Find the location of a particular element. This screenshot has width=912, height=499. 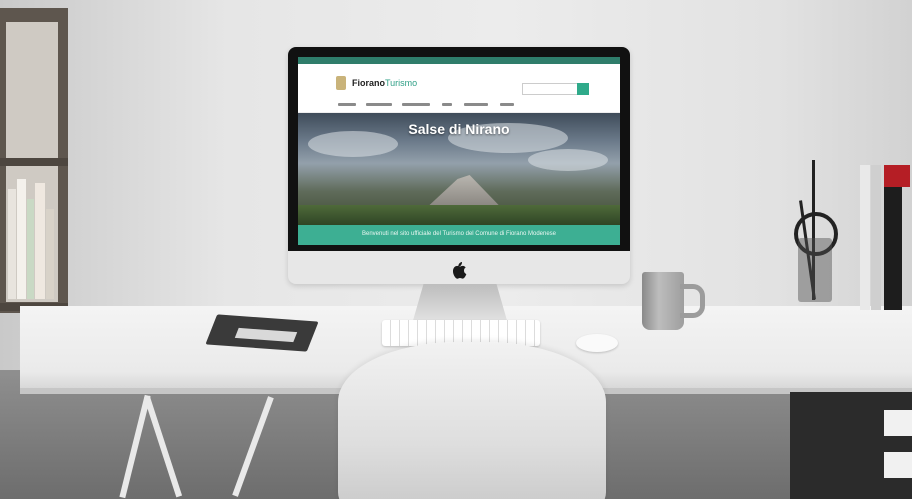

bookshelf is located at coordinates (34, 160).